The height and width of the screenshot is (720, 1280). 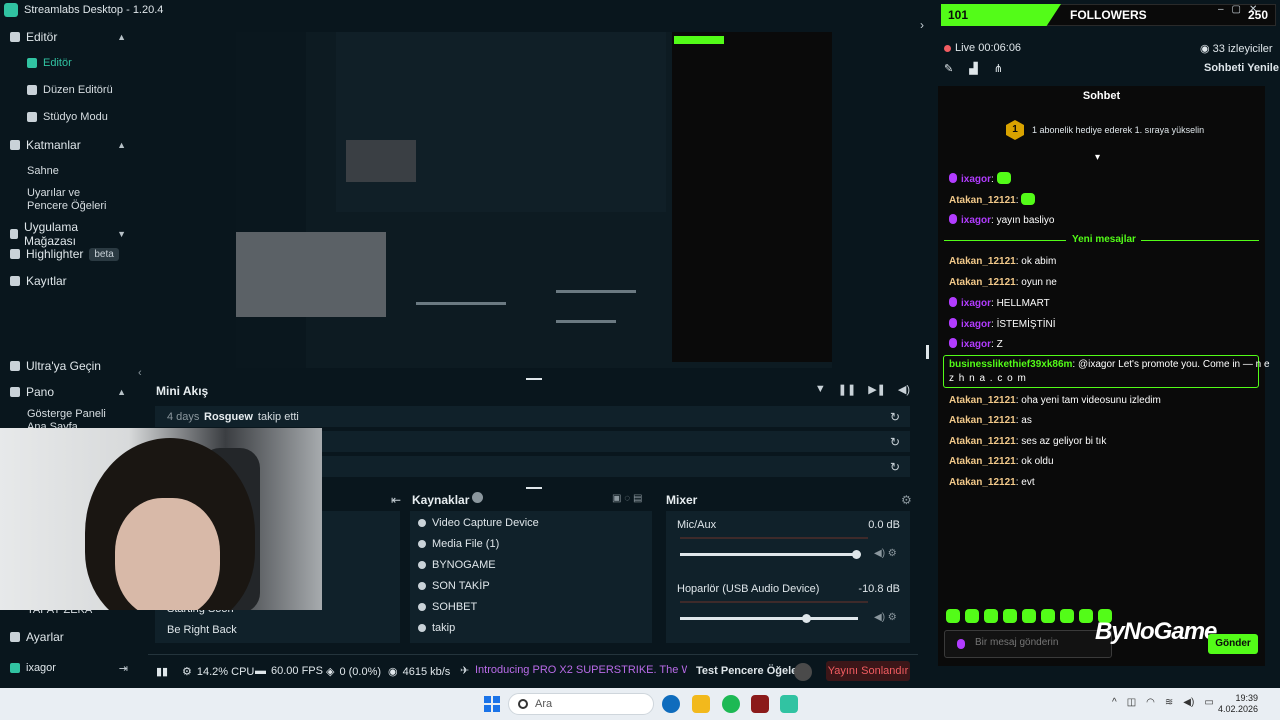 What do you see at coordinates (906, 500) in the screenshot?
I see `gear-icon: ⚙` at bounding box center [906, 500].